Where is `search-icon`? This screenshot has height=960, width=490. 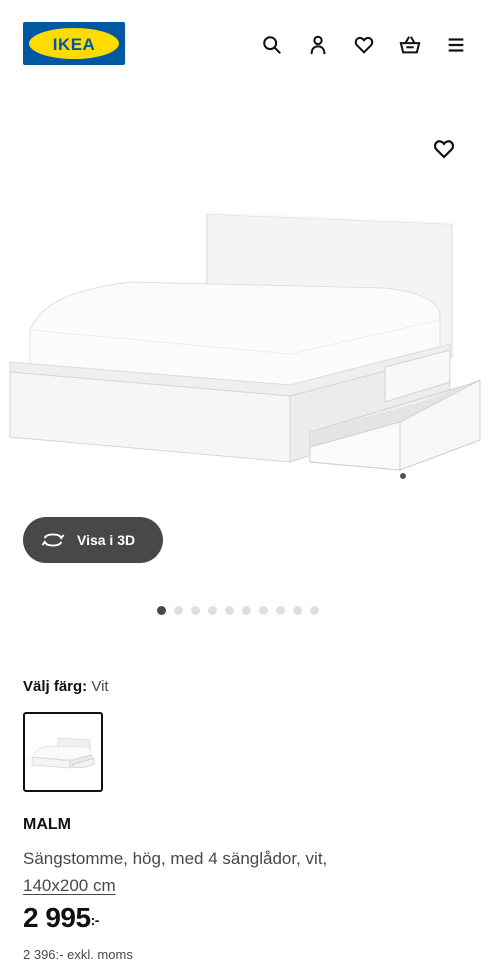 search-icon is located at coordinates (272, 45).